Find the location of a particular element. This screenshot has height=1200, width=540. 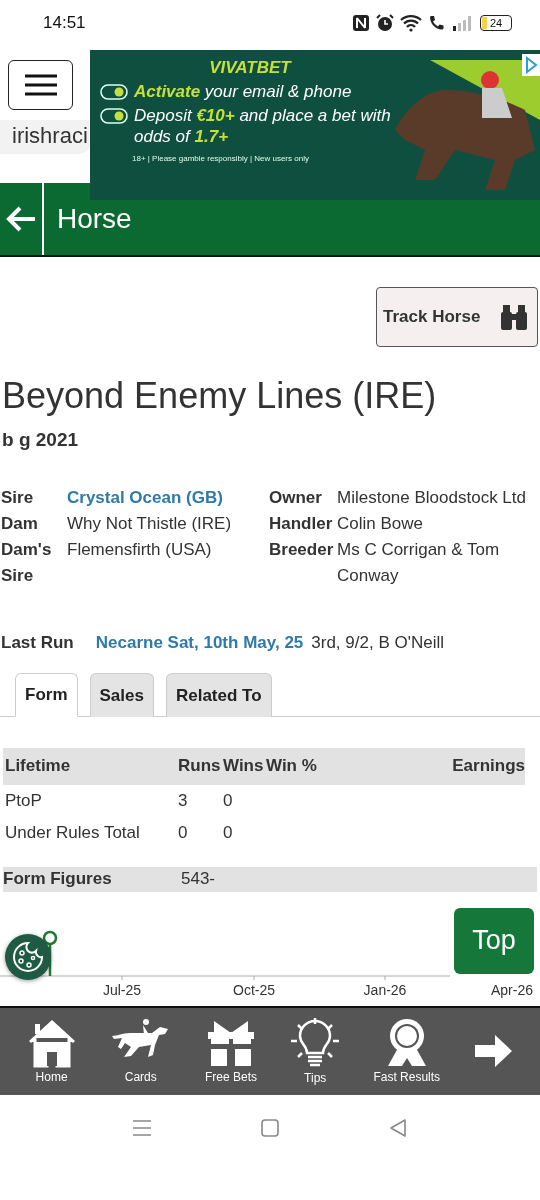

form-figures-value: 543- is located at coordinates (198, 879).